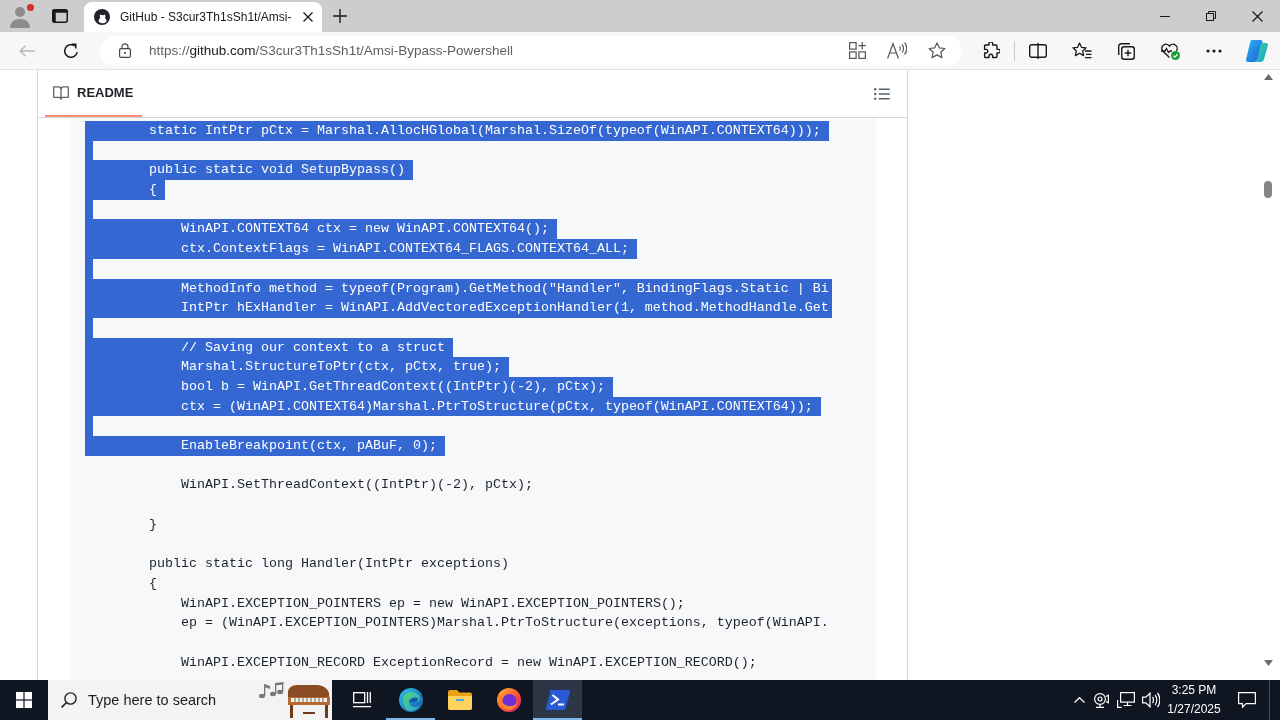 The height and width of the screenshot is (720, 1280). Describe the element at coordinates (1194, 690) in the screenshot. I see `clock-time: 3:25 PM` at that location.